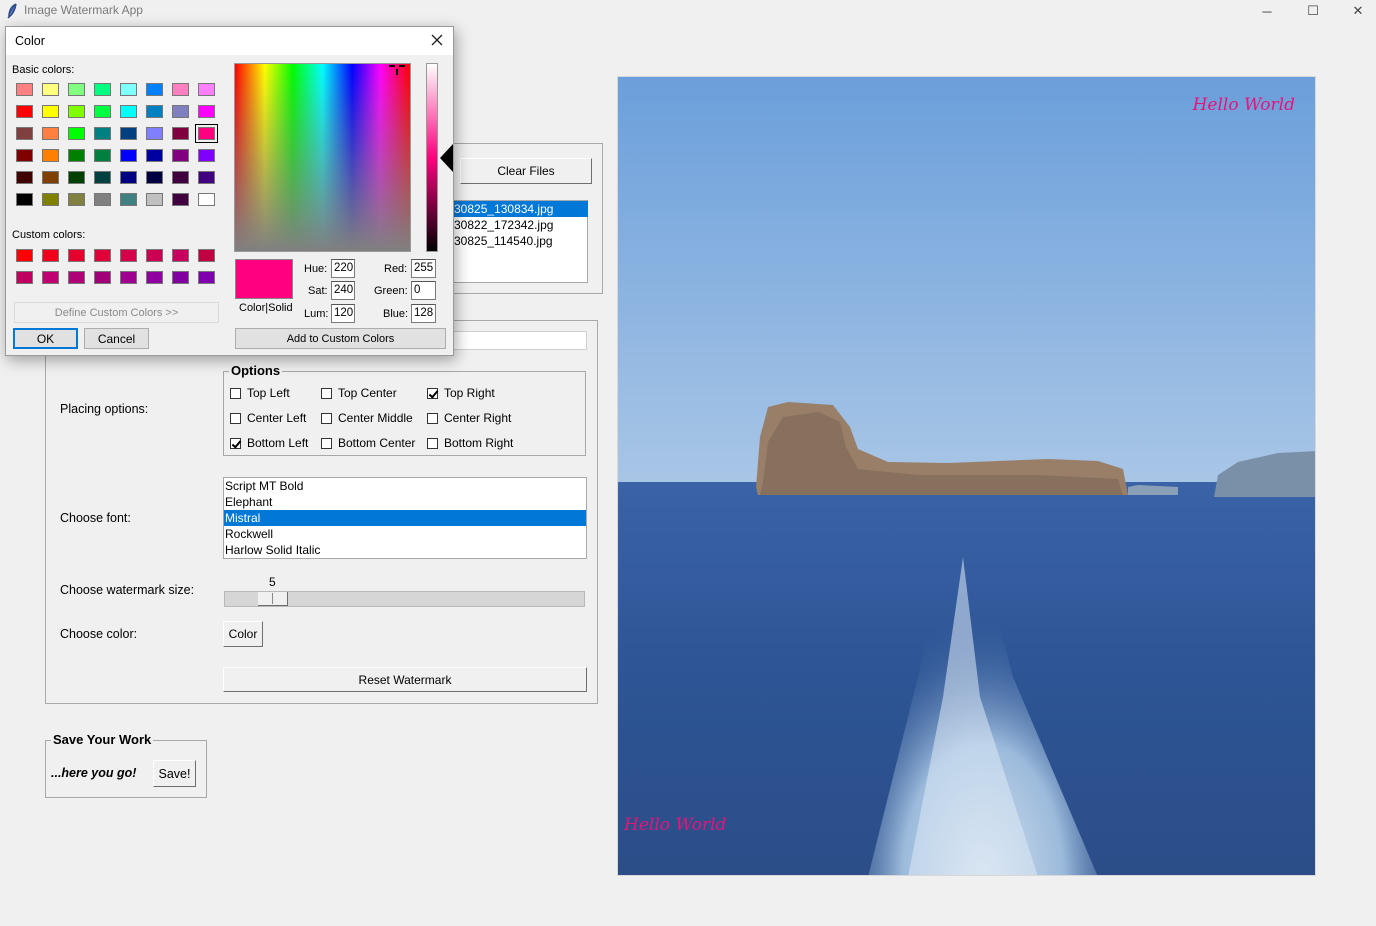 The width and height of the screenshot is (1376, 926). What do you see at coordinates (461, 393) in the screenshot?
I see `option-top-right: Top Right` at bounding box center [461, 393].